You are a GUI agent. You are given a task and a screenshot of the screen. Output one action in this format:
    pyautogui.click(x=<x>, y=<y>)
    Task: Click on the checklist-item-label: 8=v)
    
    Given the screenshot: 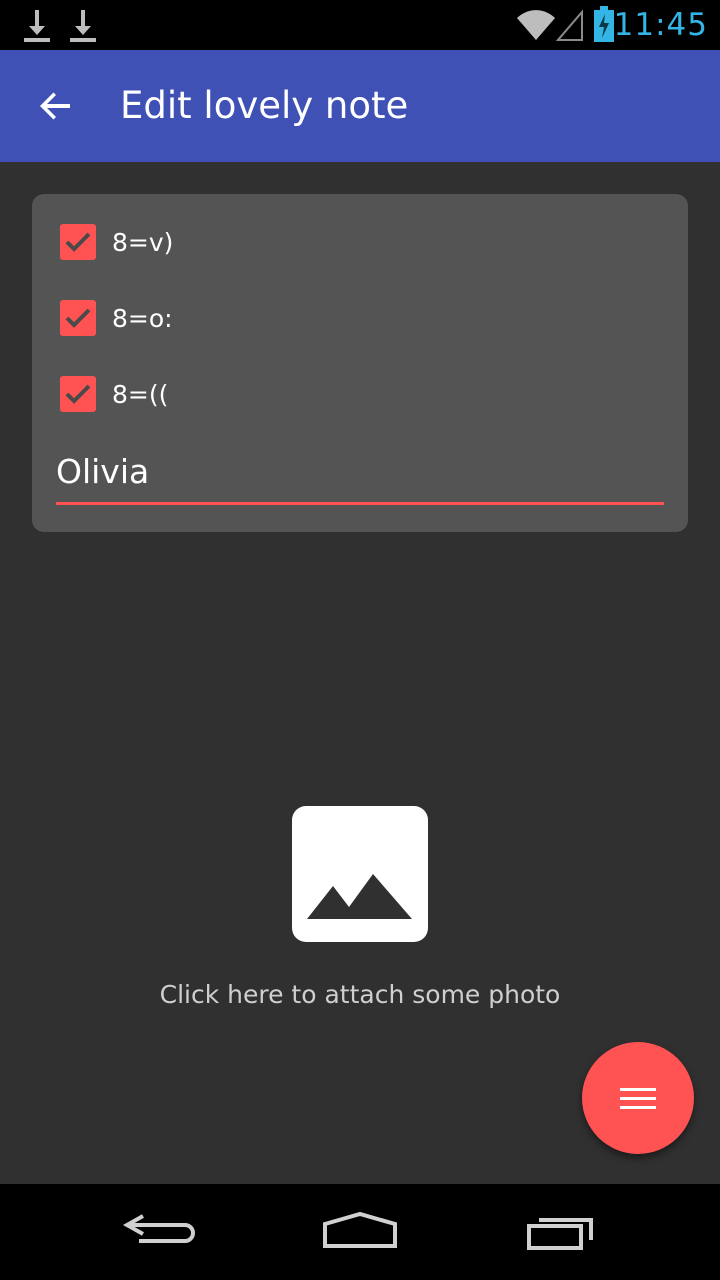 What is the action you would take?
    pyautogui.click(x=143, y=242)
    